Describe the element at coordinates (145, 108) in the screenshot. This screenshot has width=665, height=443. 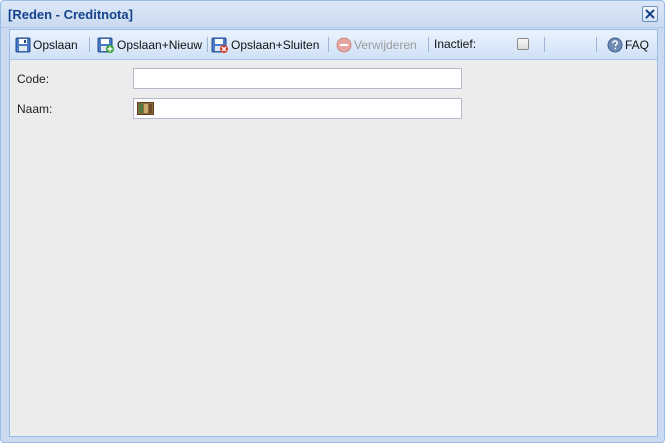
I see `translation-icon` at that location.